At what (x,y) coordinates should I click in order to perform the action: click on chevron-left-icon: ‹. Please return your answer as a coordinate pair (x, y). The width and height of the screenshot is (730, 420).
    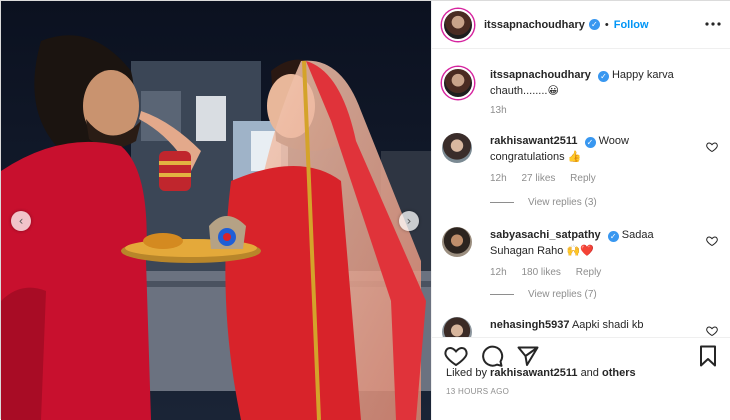
    Looking at the image, I should click on (21, 221).